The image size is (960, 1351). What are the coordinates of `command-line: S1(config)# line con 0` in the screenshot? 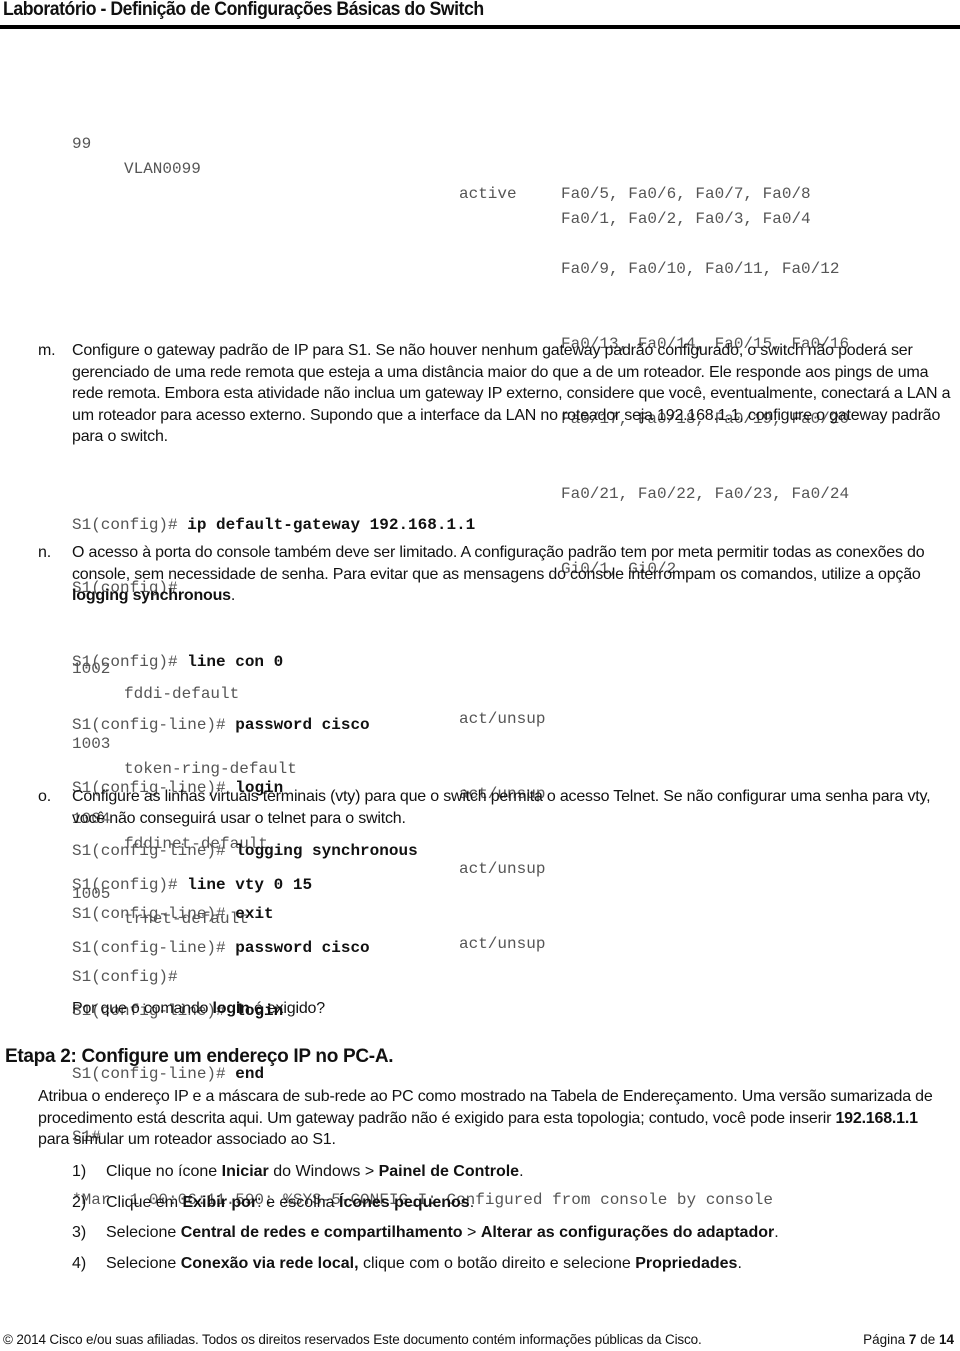 It's located at (245, 666).